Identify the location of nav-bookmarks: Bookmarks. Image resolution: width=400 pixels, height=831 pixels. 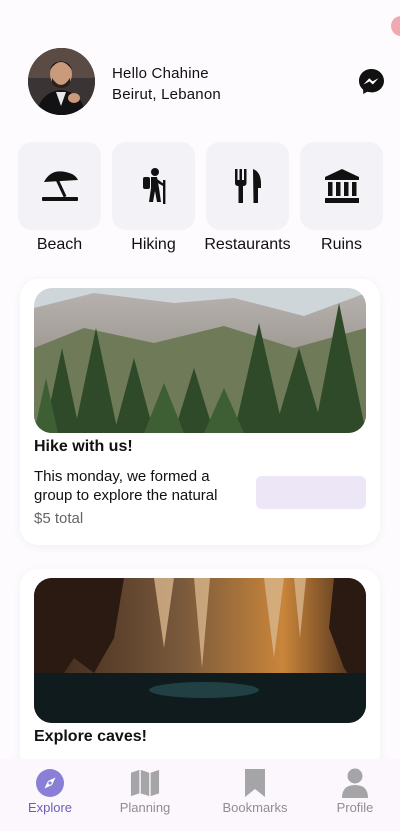
(255, 795).